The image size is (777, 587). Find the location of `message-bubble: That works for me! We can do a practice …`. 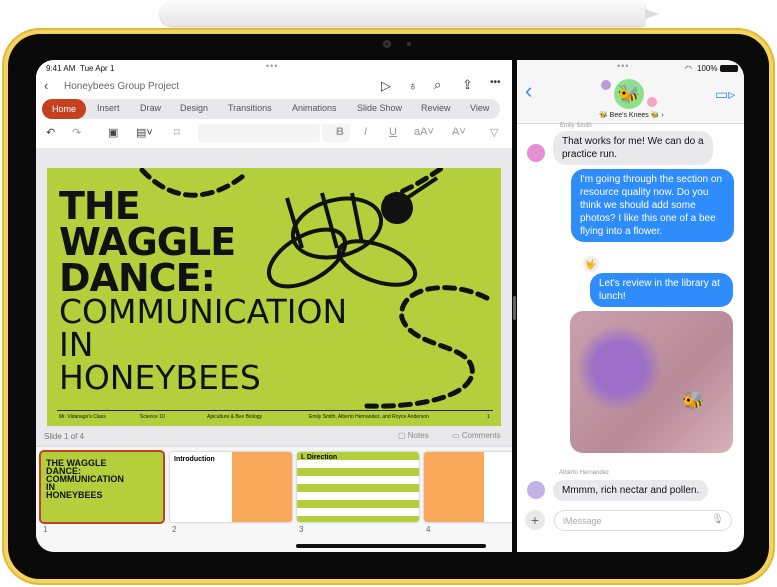

message-bubble: That works for me! We can do a practice … is located at coordinates (633, 148).